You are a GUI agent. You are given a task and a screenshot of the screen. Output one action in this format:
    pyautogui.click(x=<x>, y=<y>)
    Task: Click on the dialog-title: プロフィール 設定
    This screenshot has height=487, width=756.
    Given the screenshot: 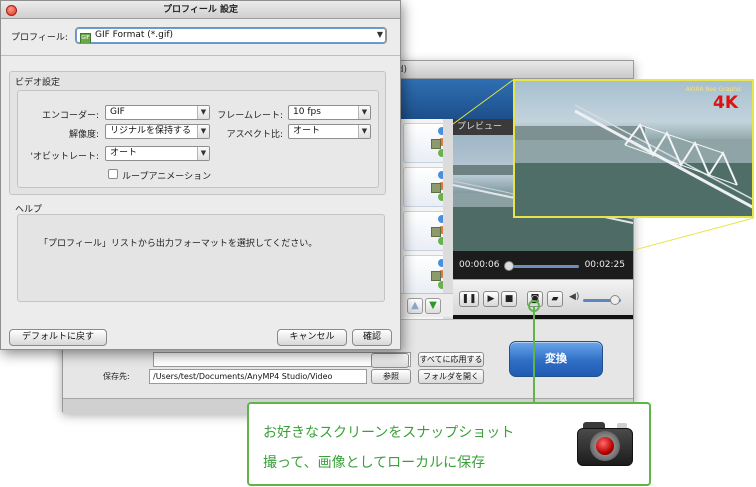 What is the action you would take?
    pyautogui.click(x=200, y=10)
    